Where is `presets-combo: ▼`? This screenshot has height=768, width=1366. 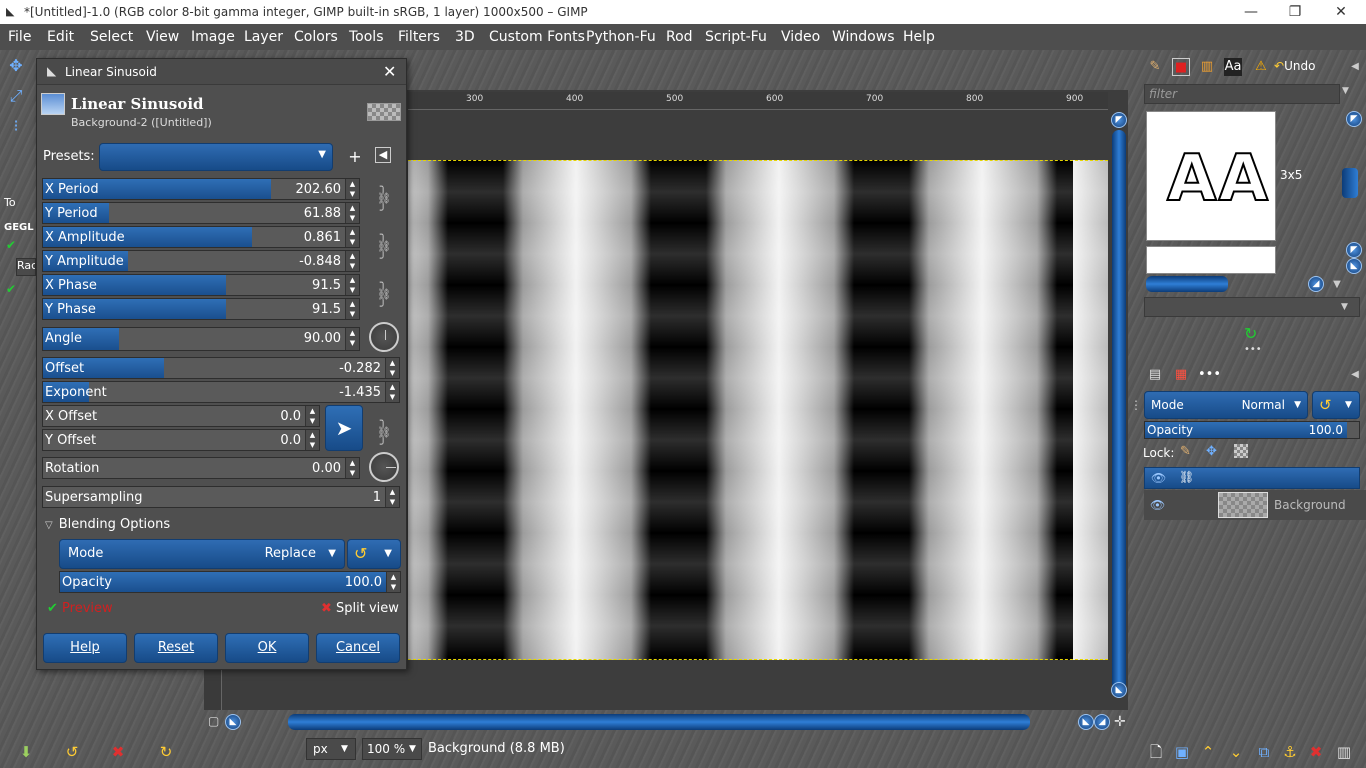 presets-combo: ▼ is located at coordinates (216, 157).